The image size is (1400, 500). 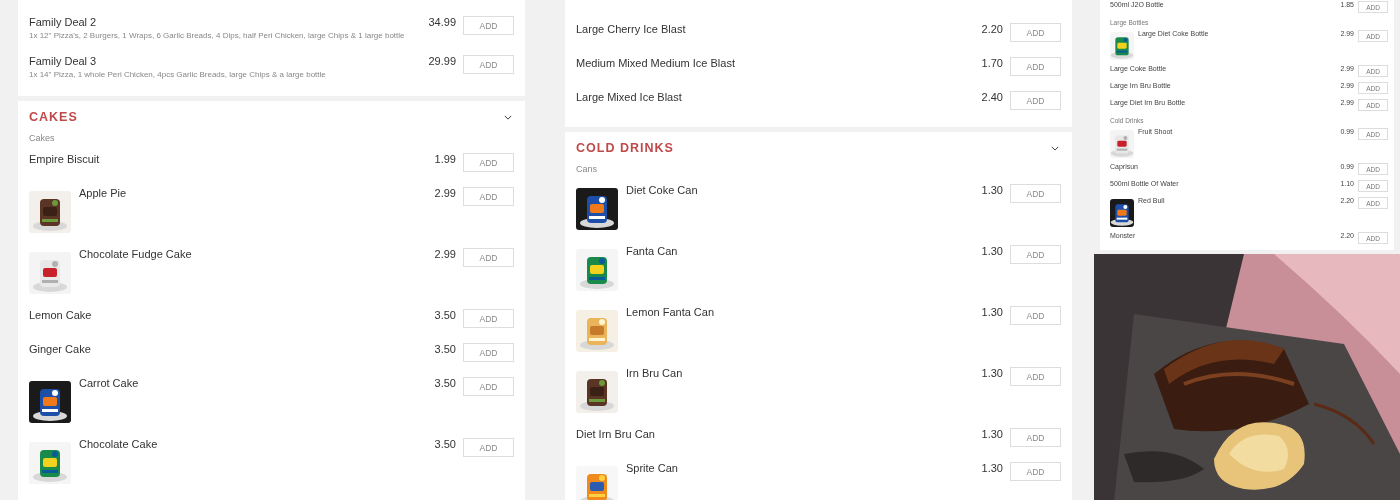 What do you see at coordinates (992, 29) in the screenshot?
I see `item-price: 2.20` at bounding box center [992, 29].